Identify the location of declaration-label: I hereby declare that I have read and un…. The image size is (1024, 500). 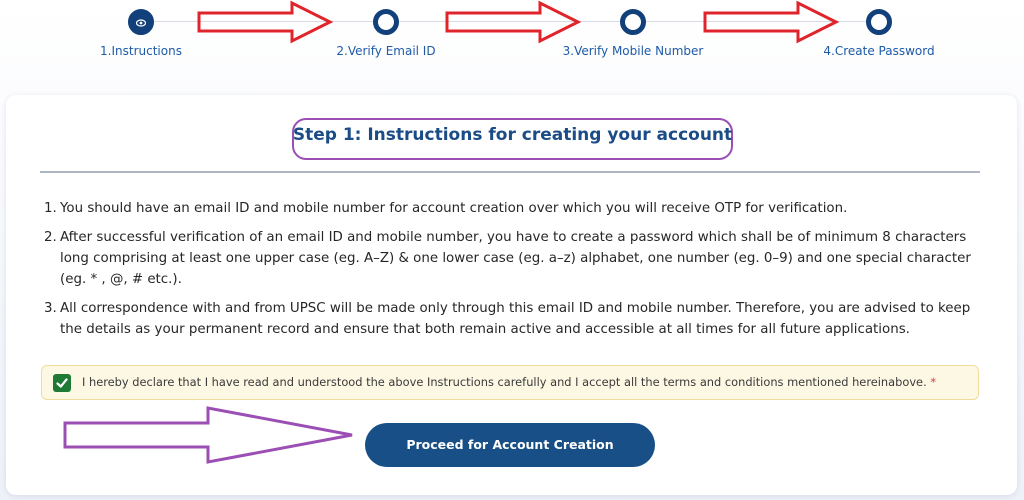
(509, 382).